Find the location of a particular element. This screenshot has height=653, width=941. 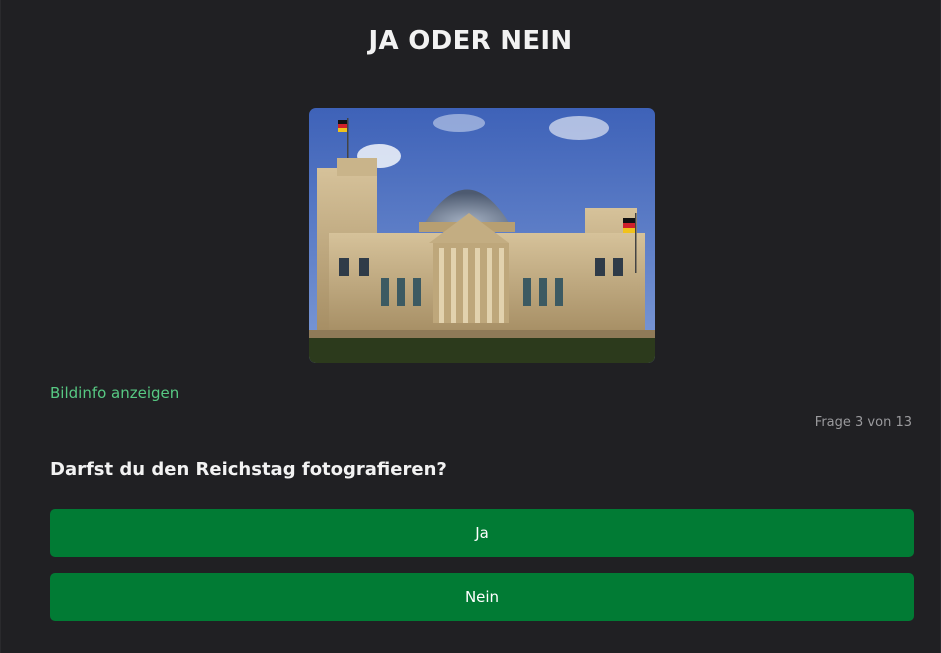

page-title: JA ODER NEIN is located at coordinates (470, 41).